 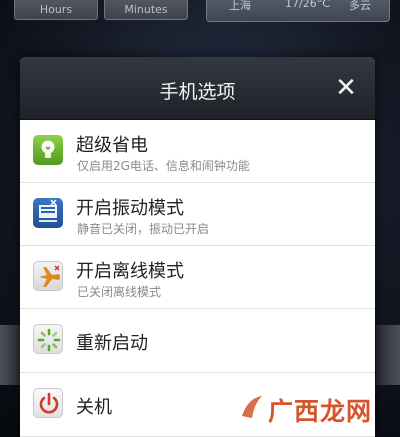 I want to click on restart-icon, so click(x=48, y=339).